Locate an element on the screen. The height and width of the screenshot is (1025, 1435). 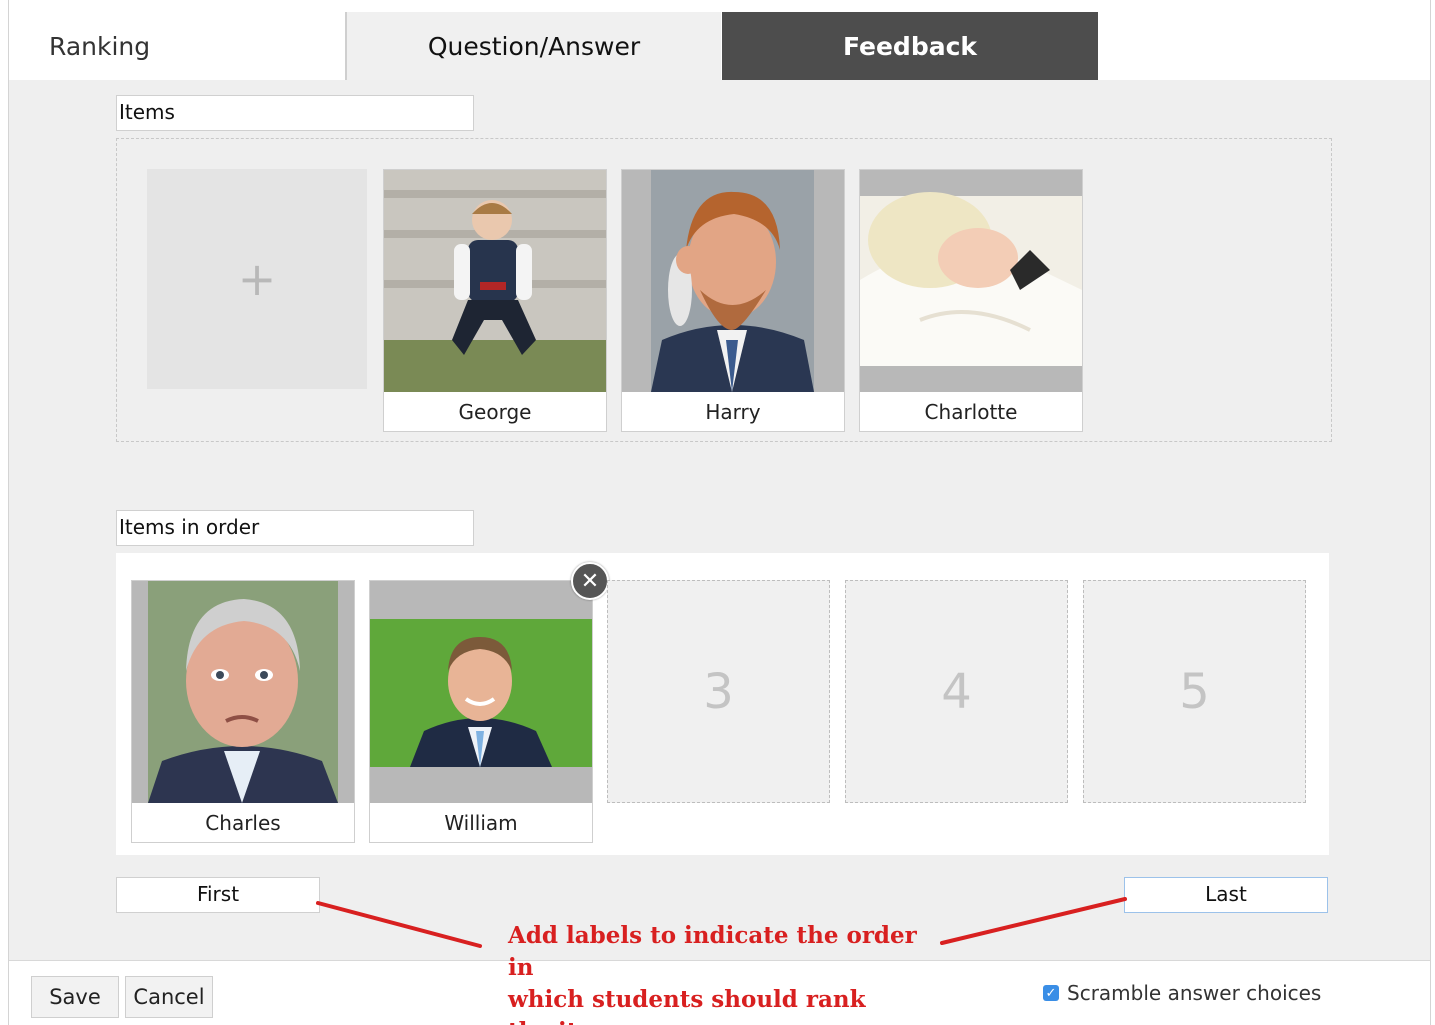
photo-george is located at coordinates (495, 281).